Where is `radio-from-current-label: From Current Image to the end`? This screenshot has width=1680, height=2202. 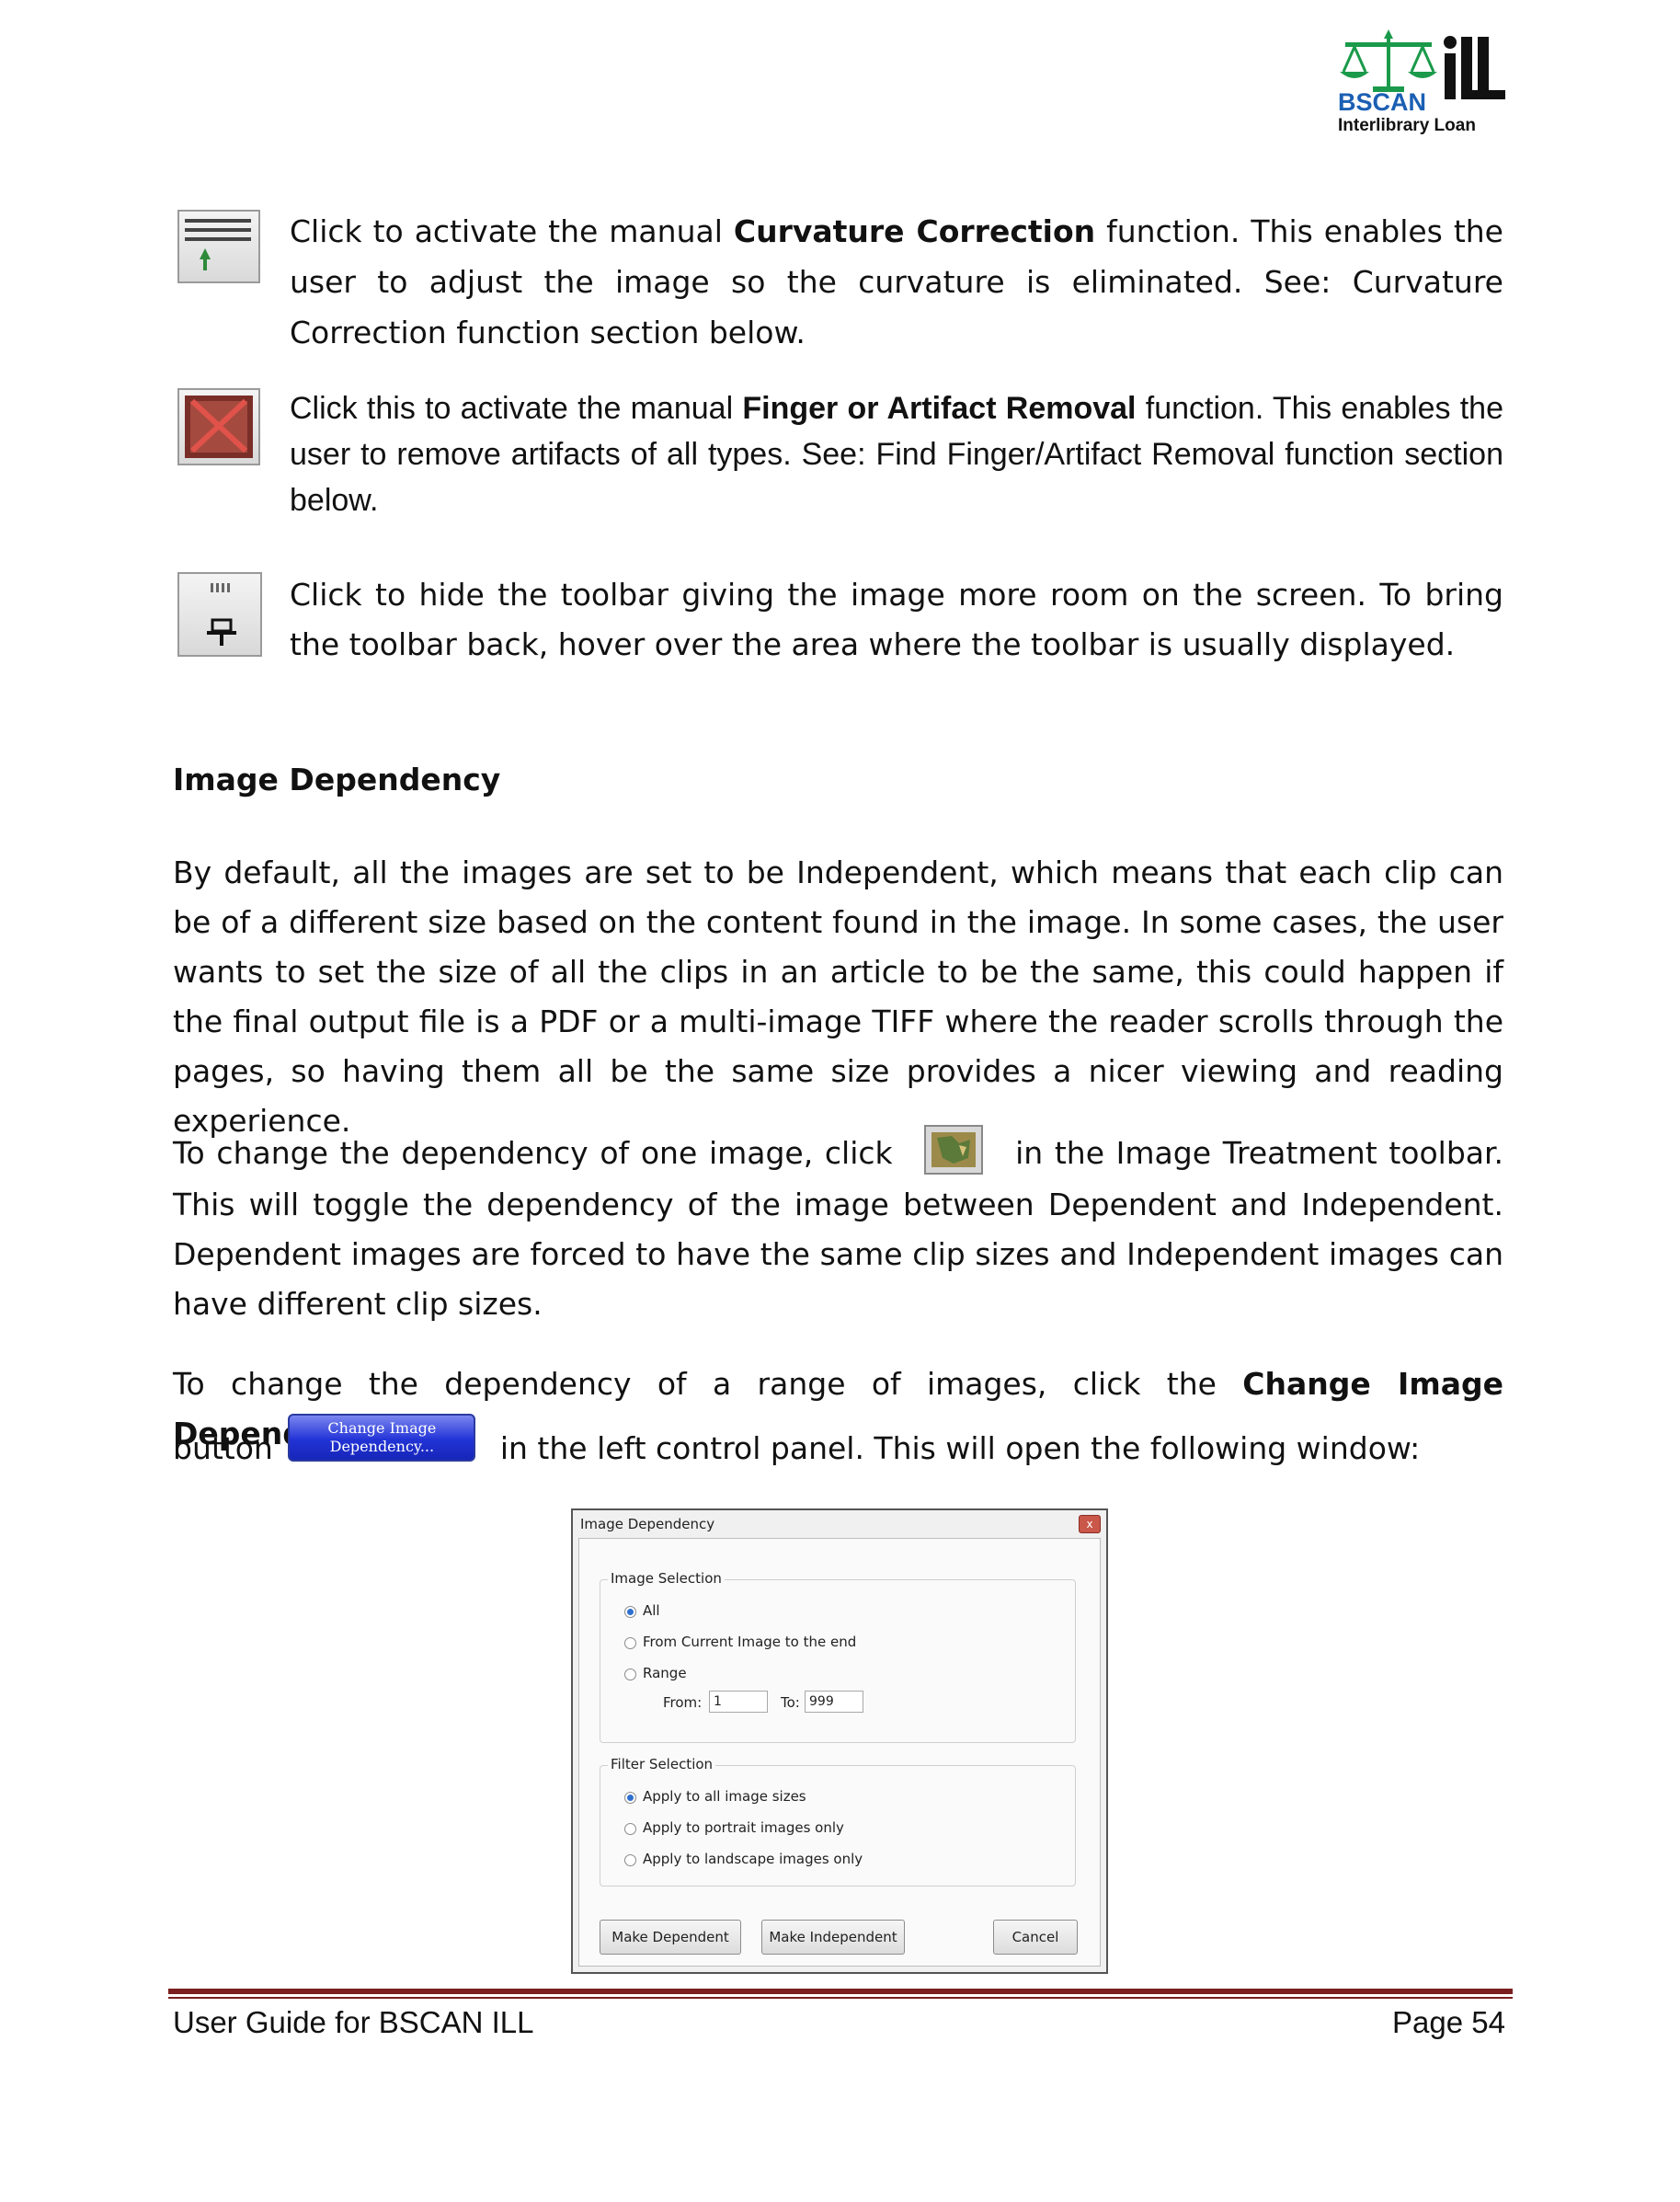
radio-from-current-label: From Current Image to the end is located at coordinates (750, 1642).